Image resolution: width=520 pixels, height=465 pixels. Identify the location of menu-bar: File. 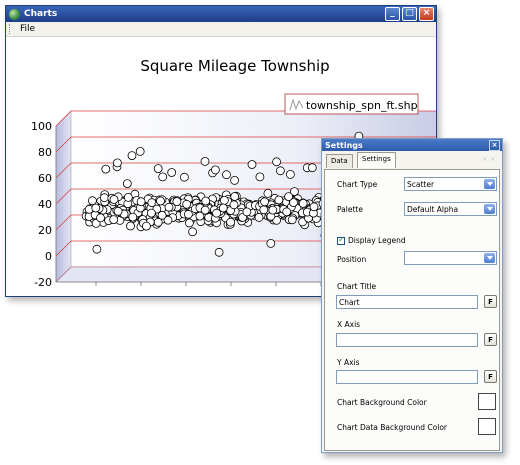
(221, 29).